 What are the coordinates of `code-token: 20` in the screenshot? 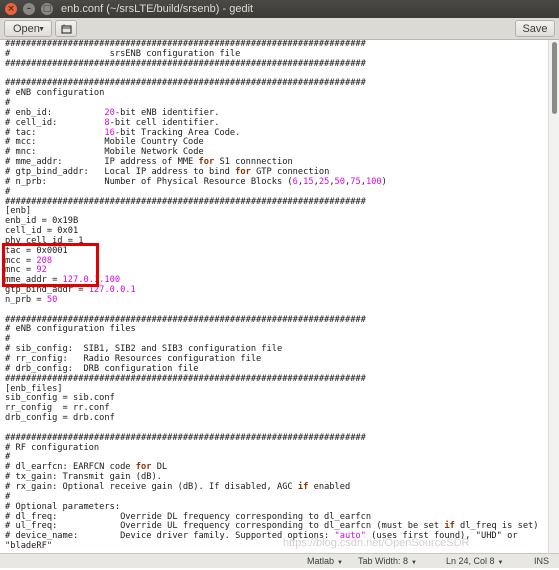 It's located at (109, 112).